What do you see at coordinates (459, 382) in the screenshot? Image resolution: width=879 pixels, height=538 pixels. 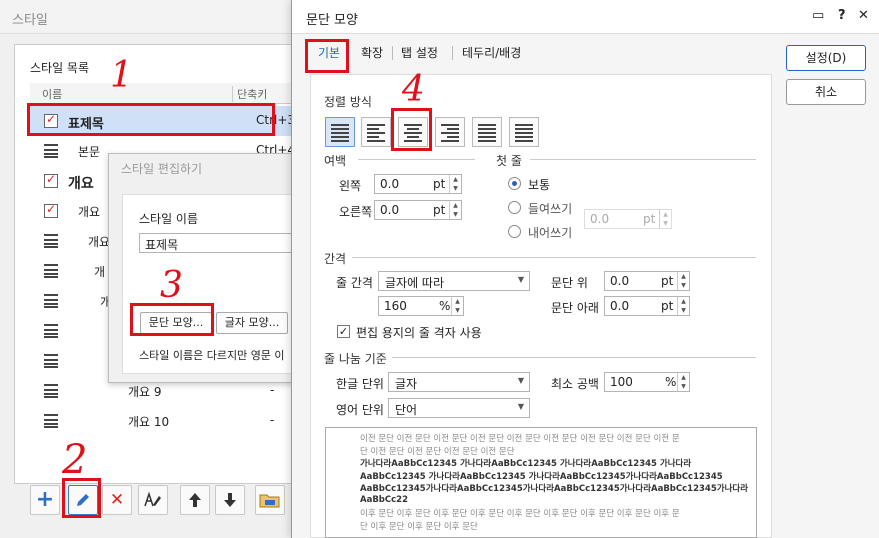 I see `korean-unit-select: 글자 ▼` at bounding box center [459, 382].